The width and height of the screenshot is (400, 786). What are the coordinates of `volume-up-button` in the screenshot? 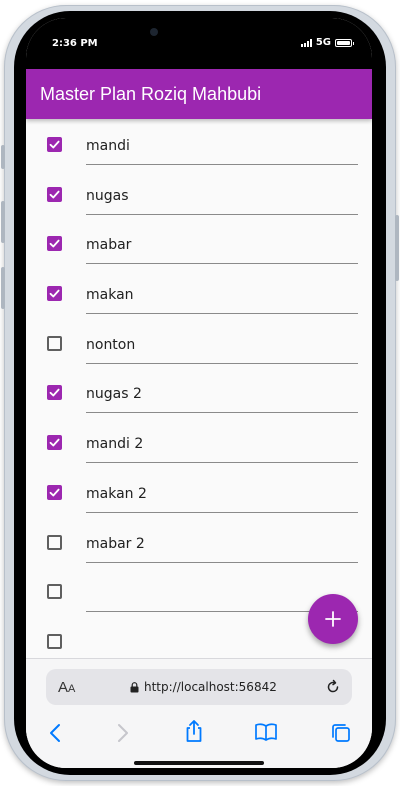 It's located at (3, 222).